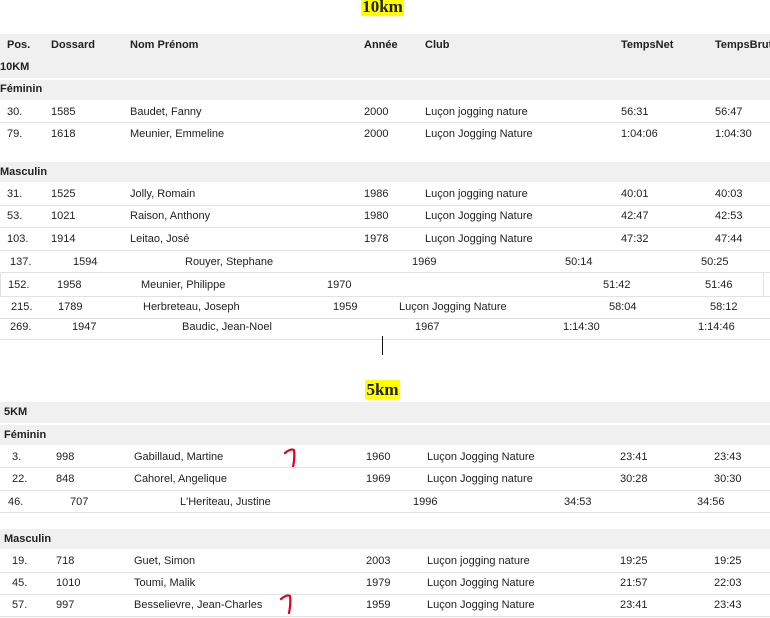 This screenshot has width=770, height=618. What do you see at coordinates (378, 457) in the screenshot?
I see `cell-annee: 1960` at bounding box center [378, 457].